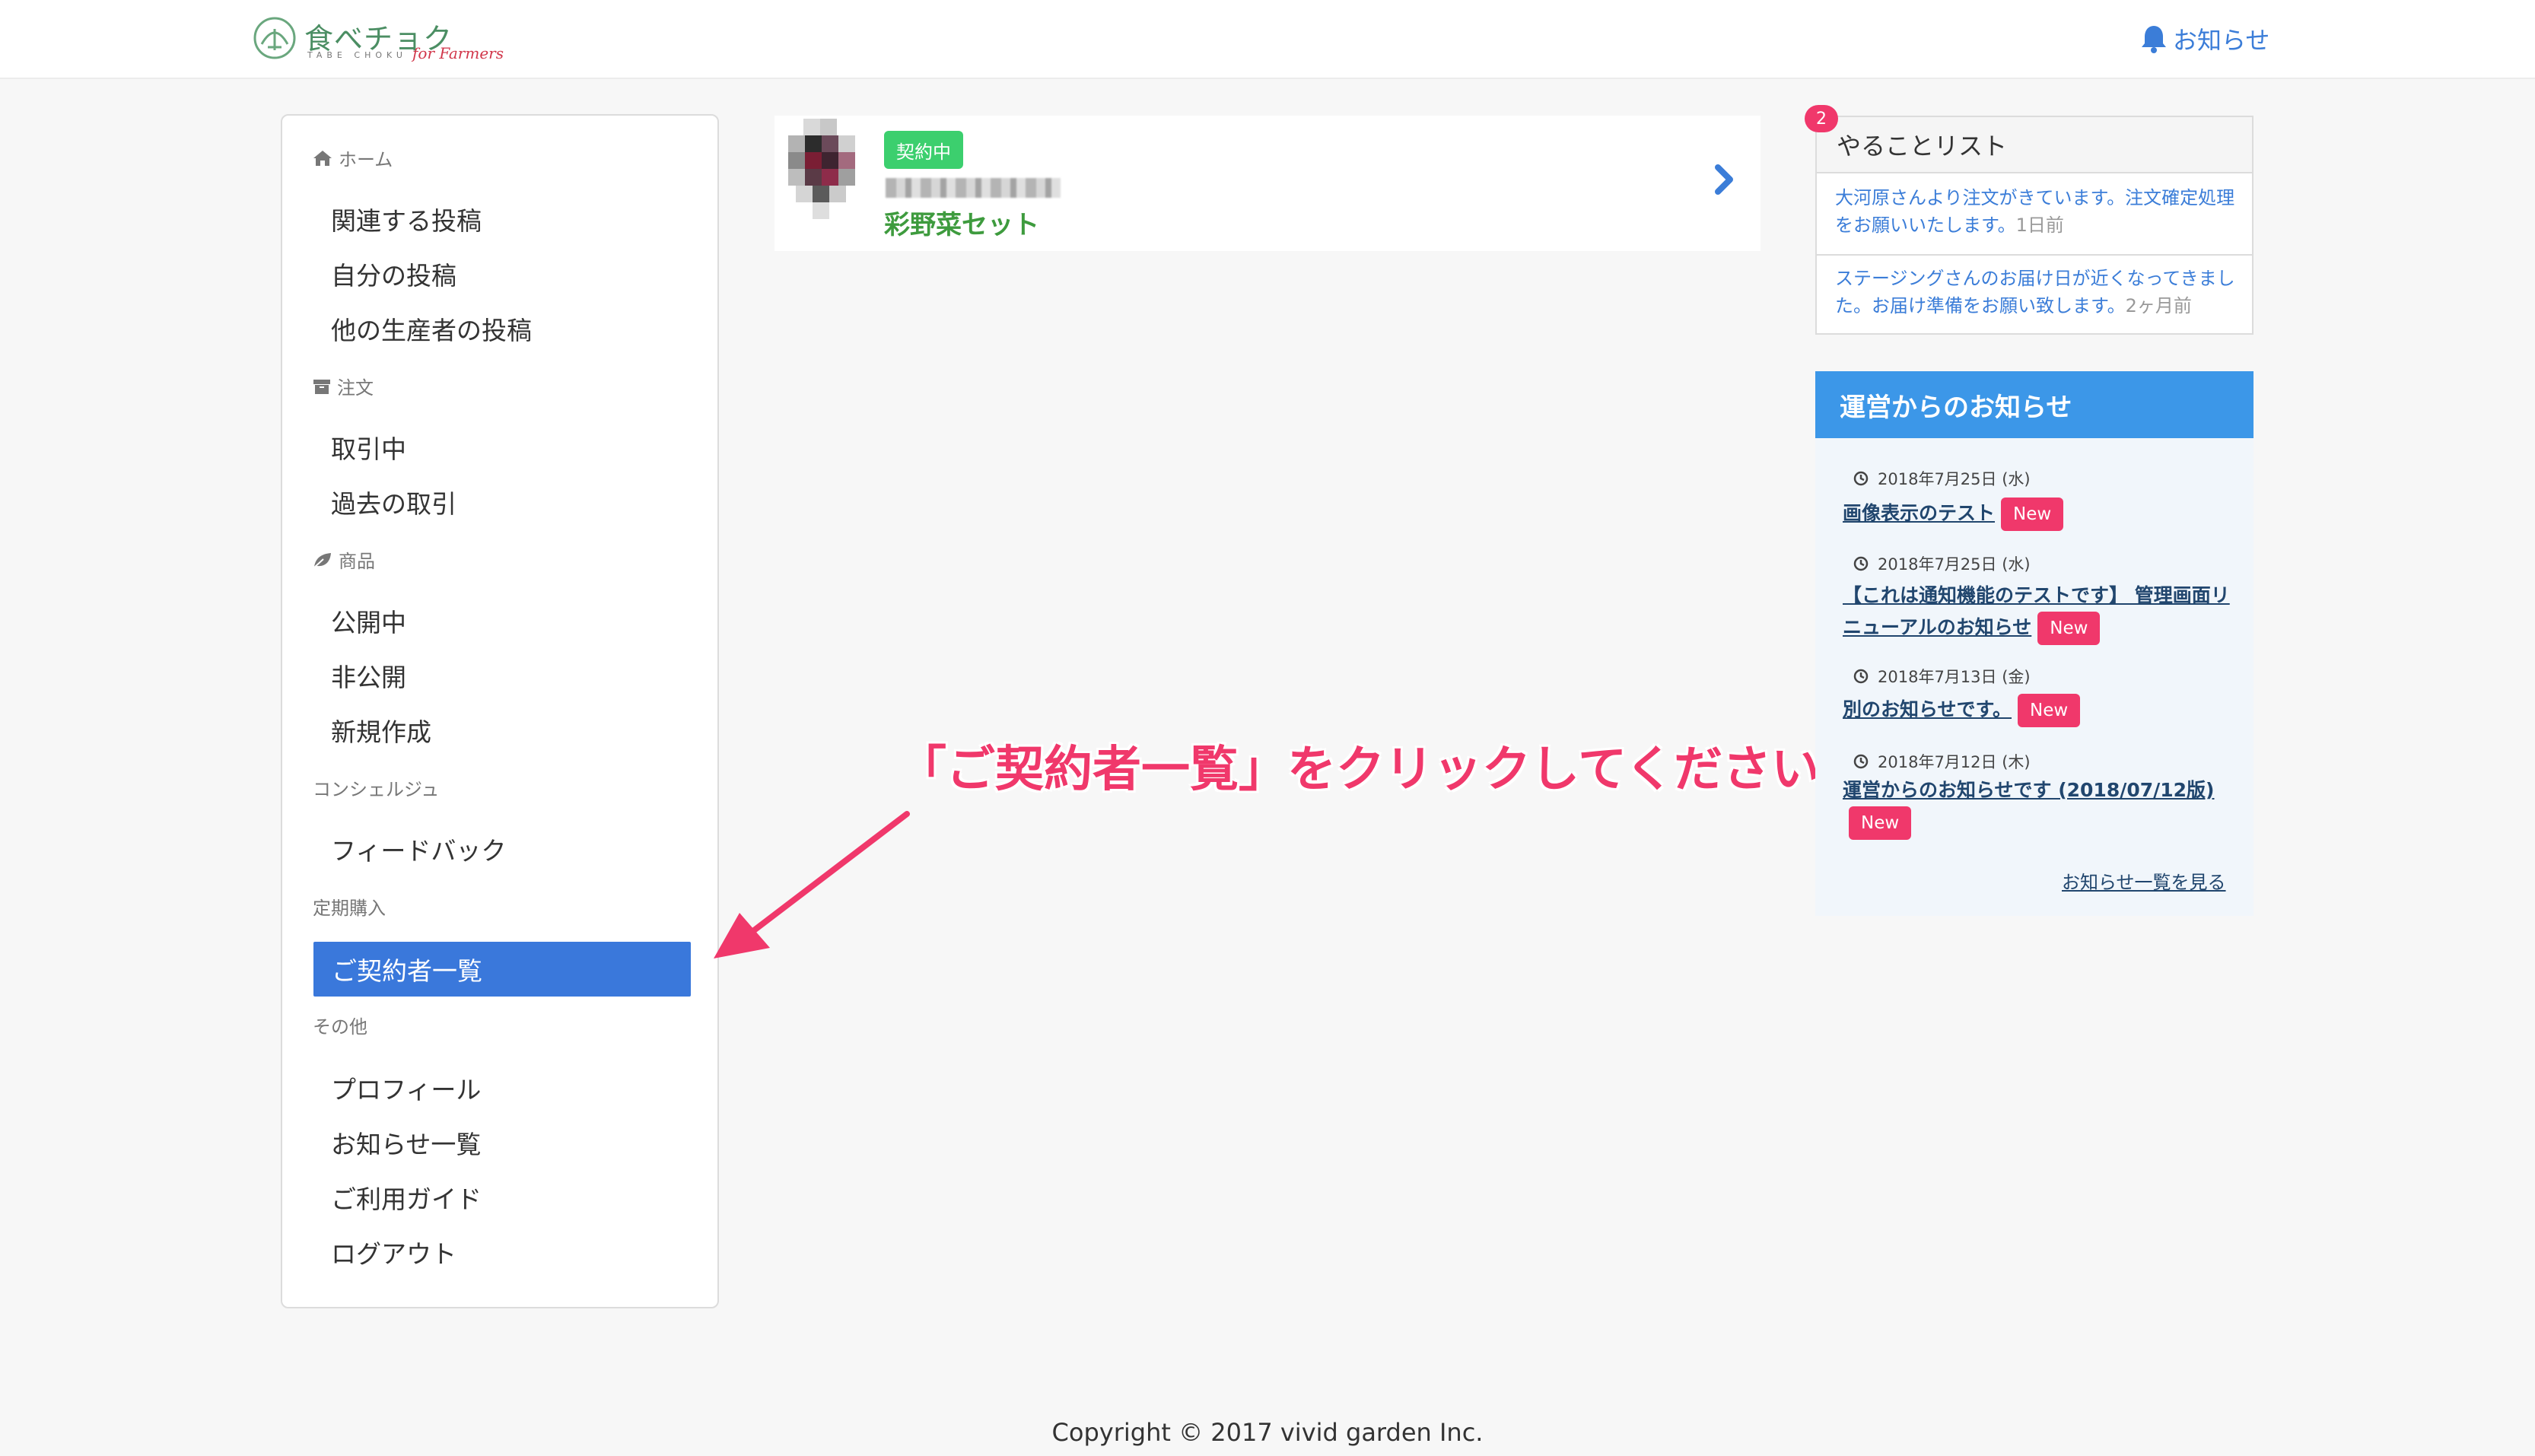  I want to click on news-item-link: 運営からのお知らせです (2018/07/12版)New, so click(2041, 807).